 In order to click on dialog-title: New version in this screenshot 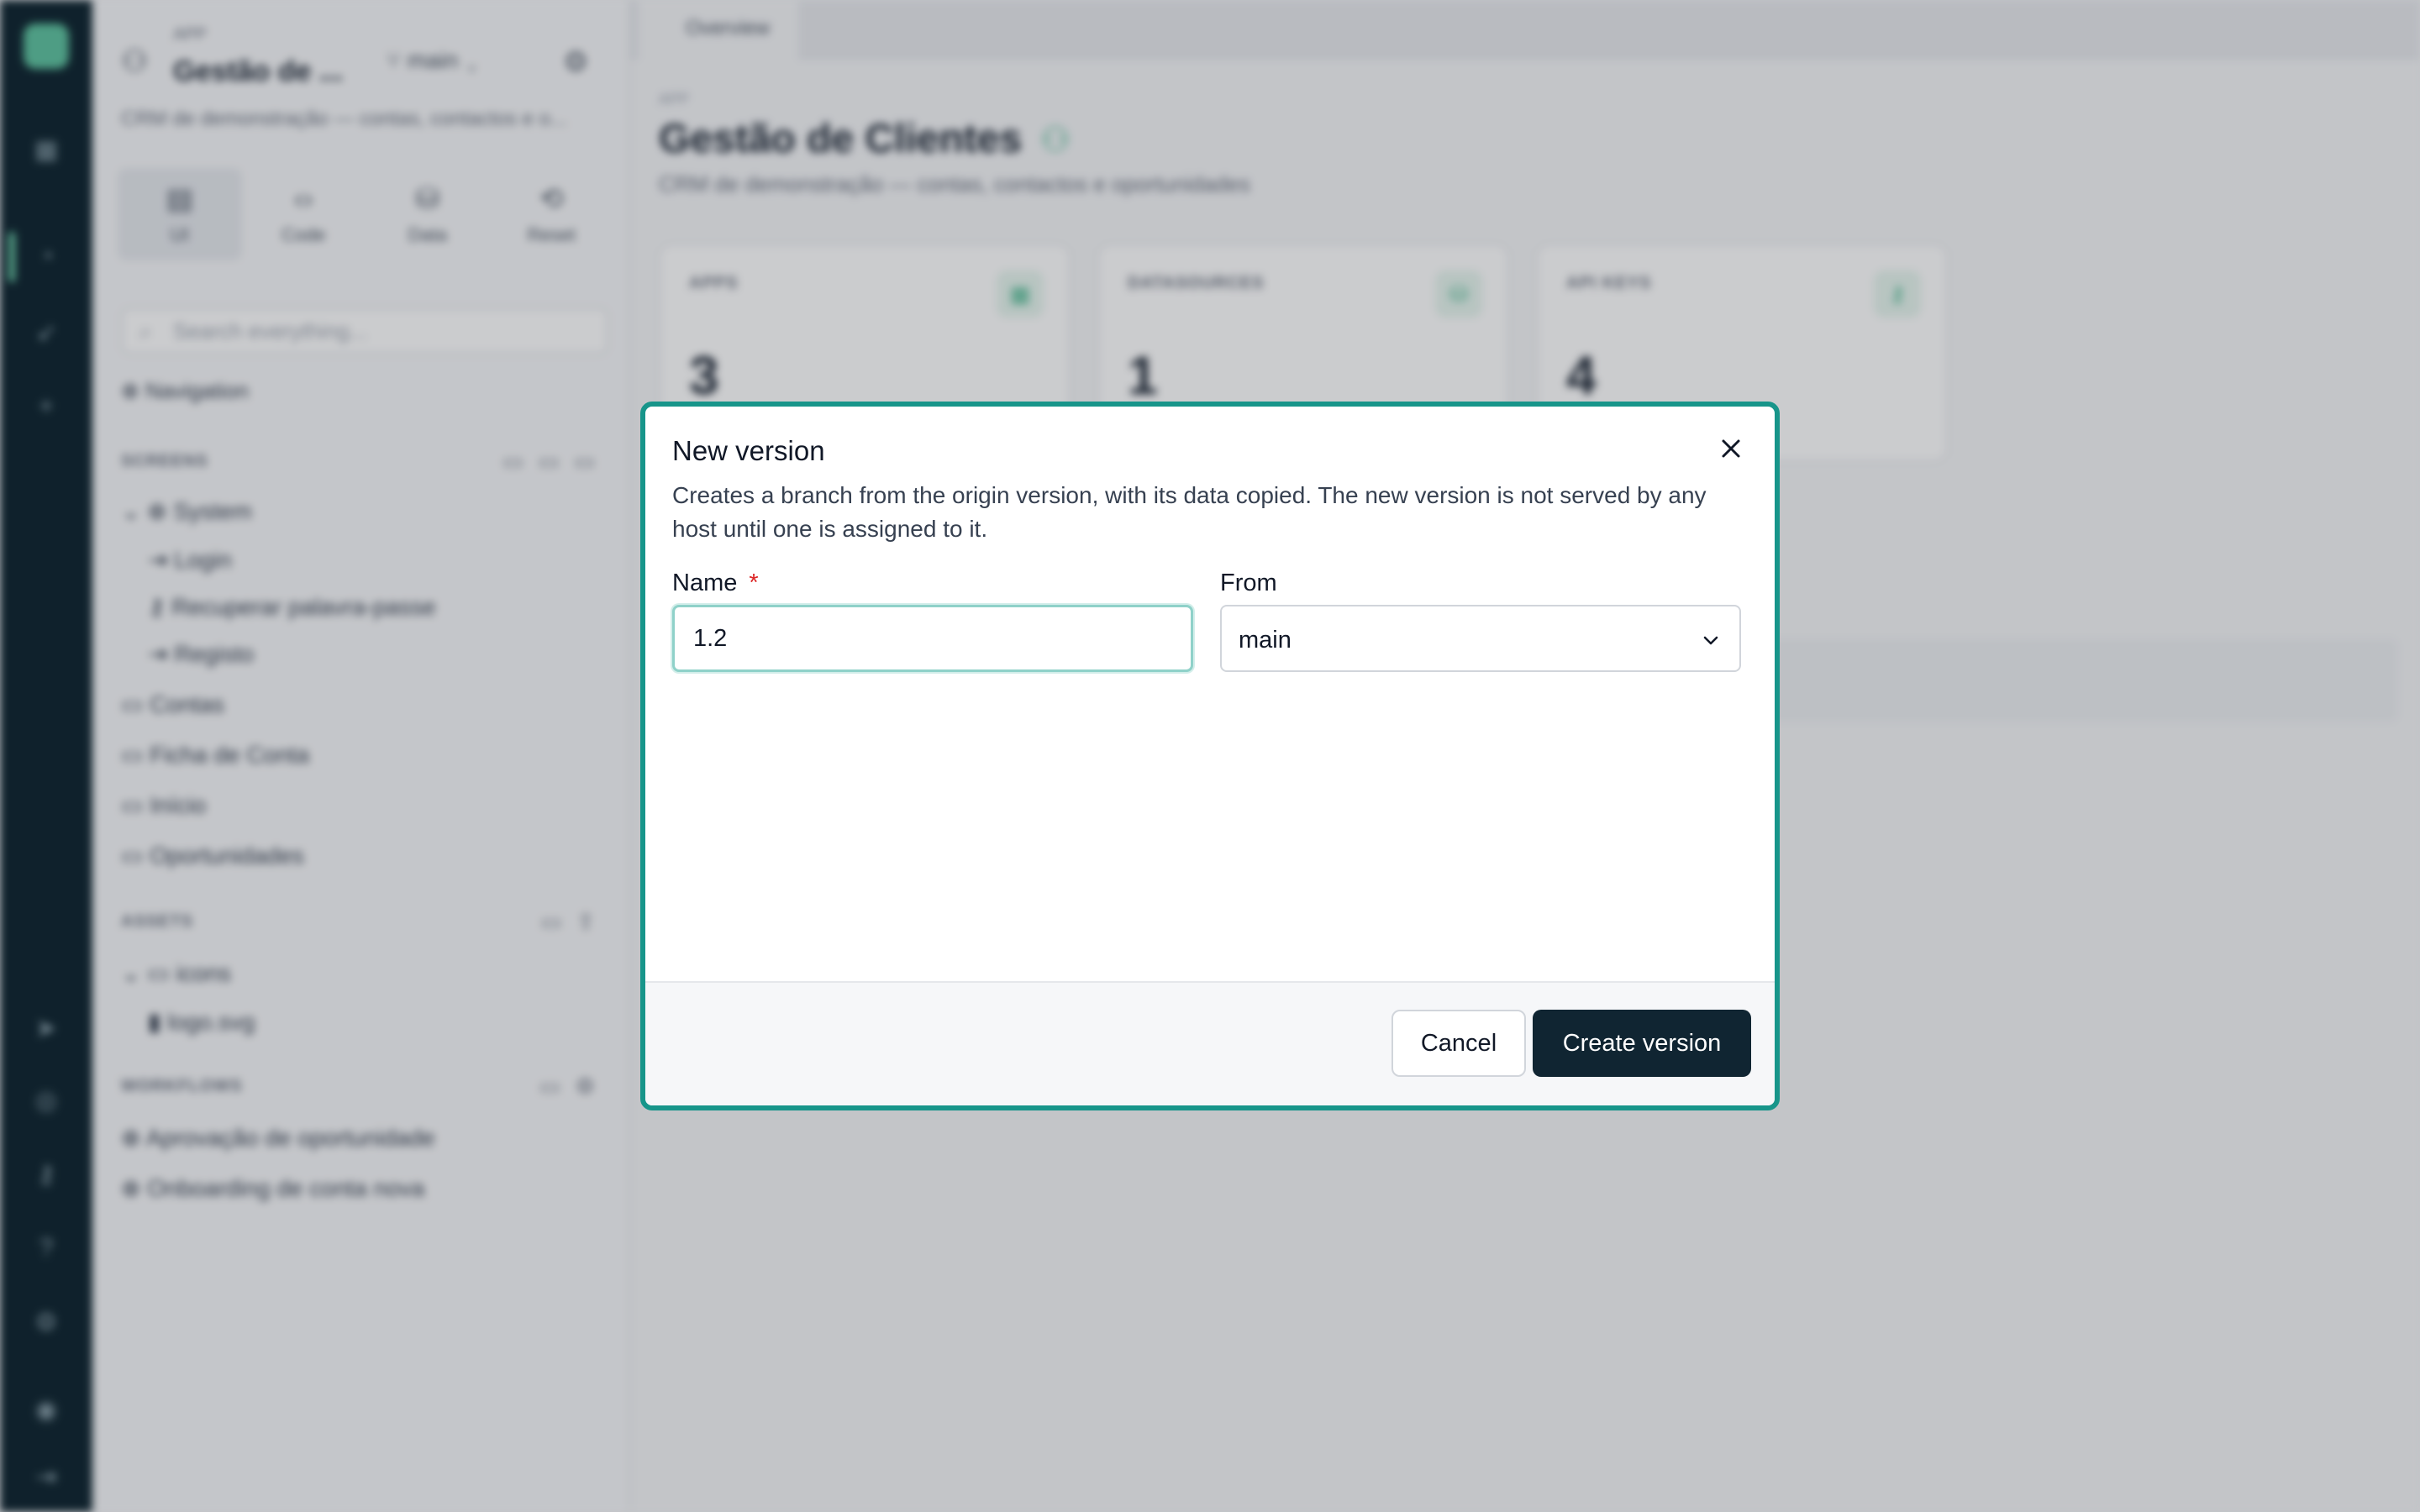, I will do `click(749, 450)`.